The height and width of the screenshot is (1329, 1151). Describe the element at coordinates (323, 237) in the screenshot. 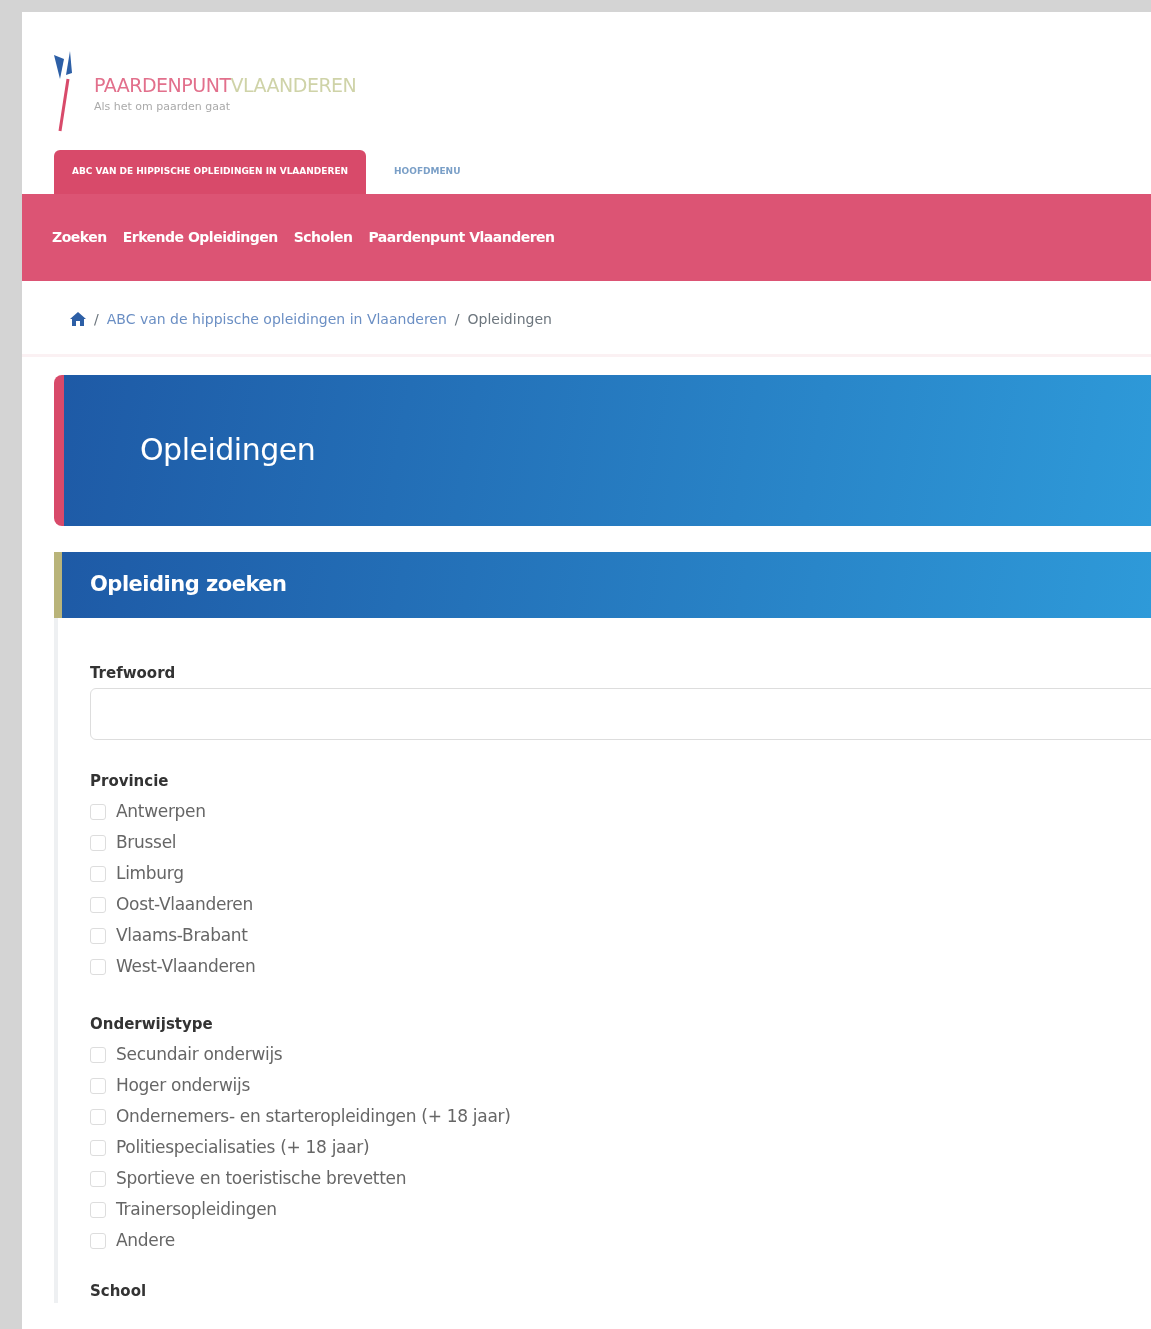

I see `nav-link: Scholen` at that location.